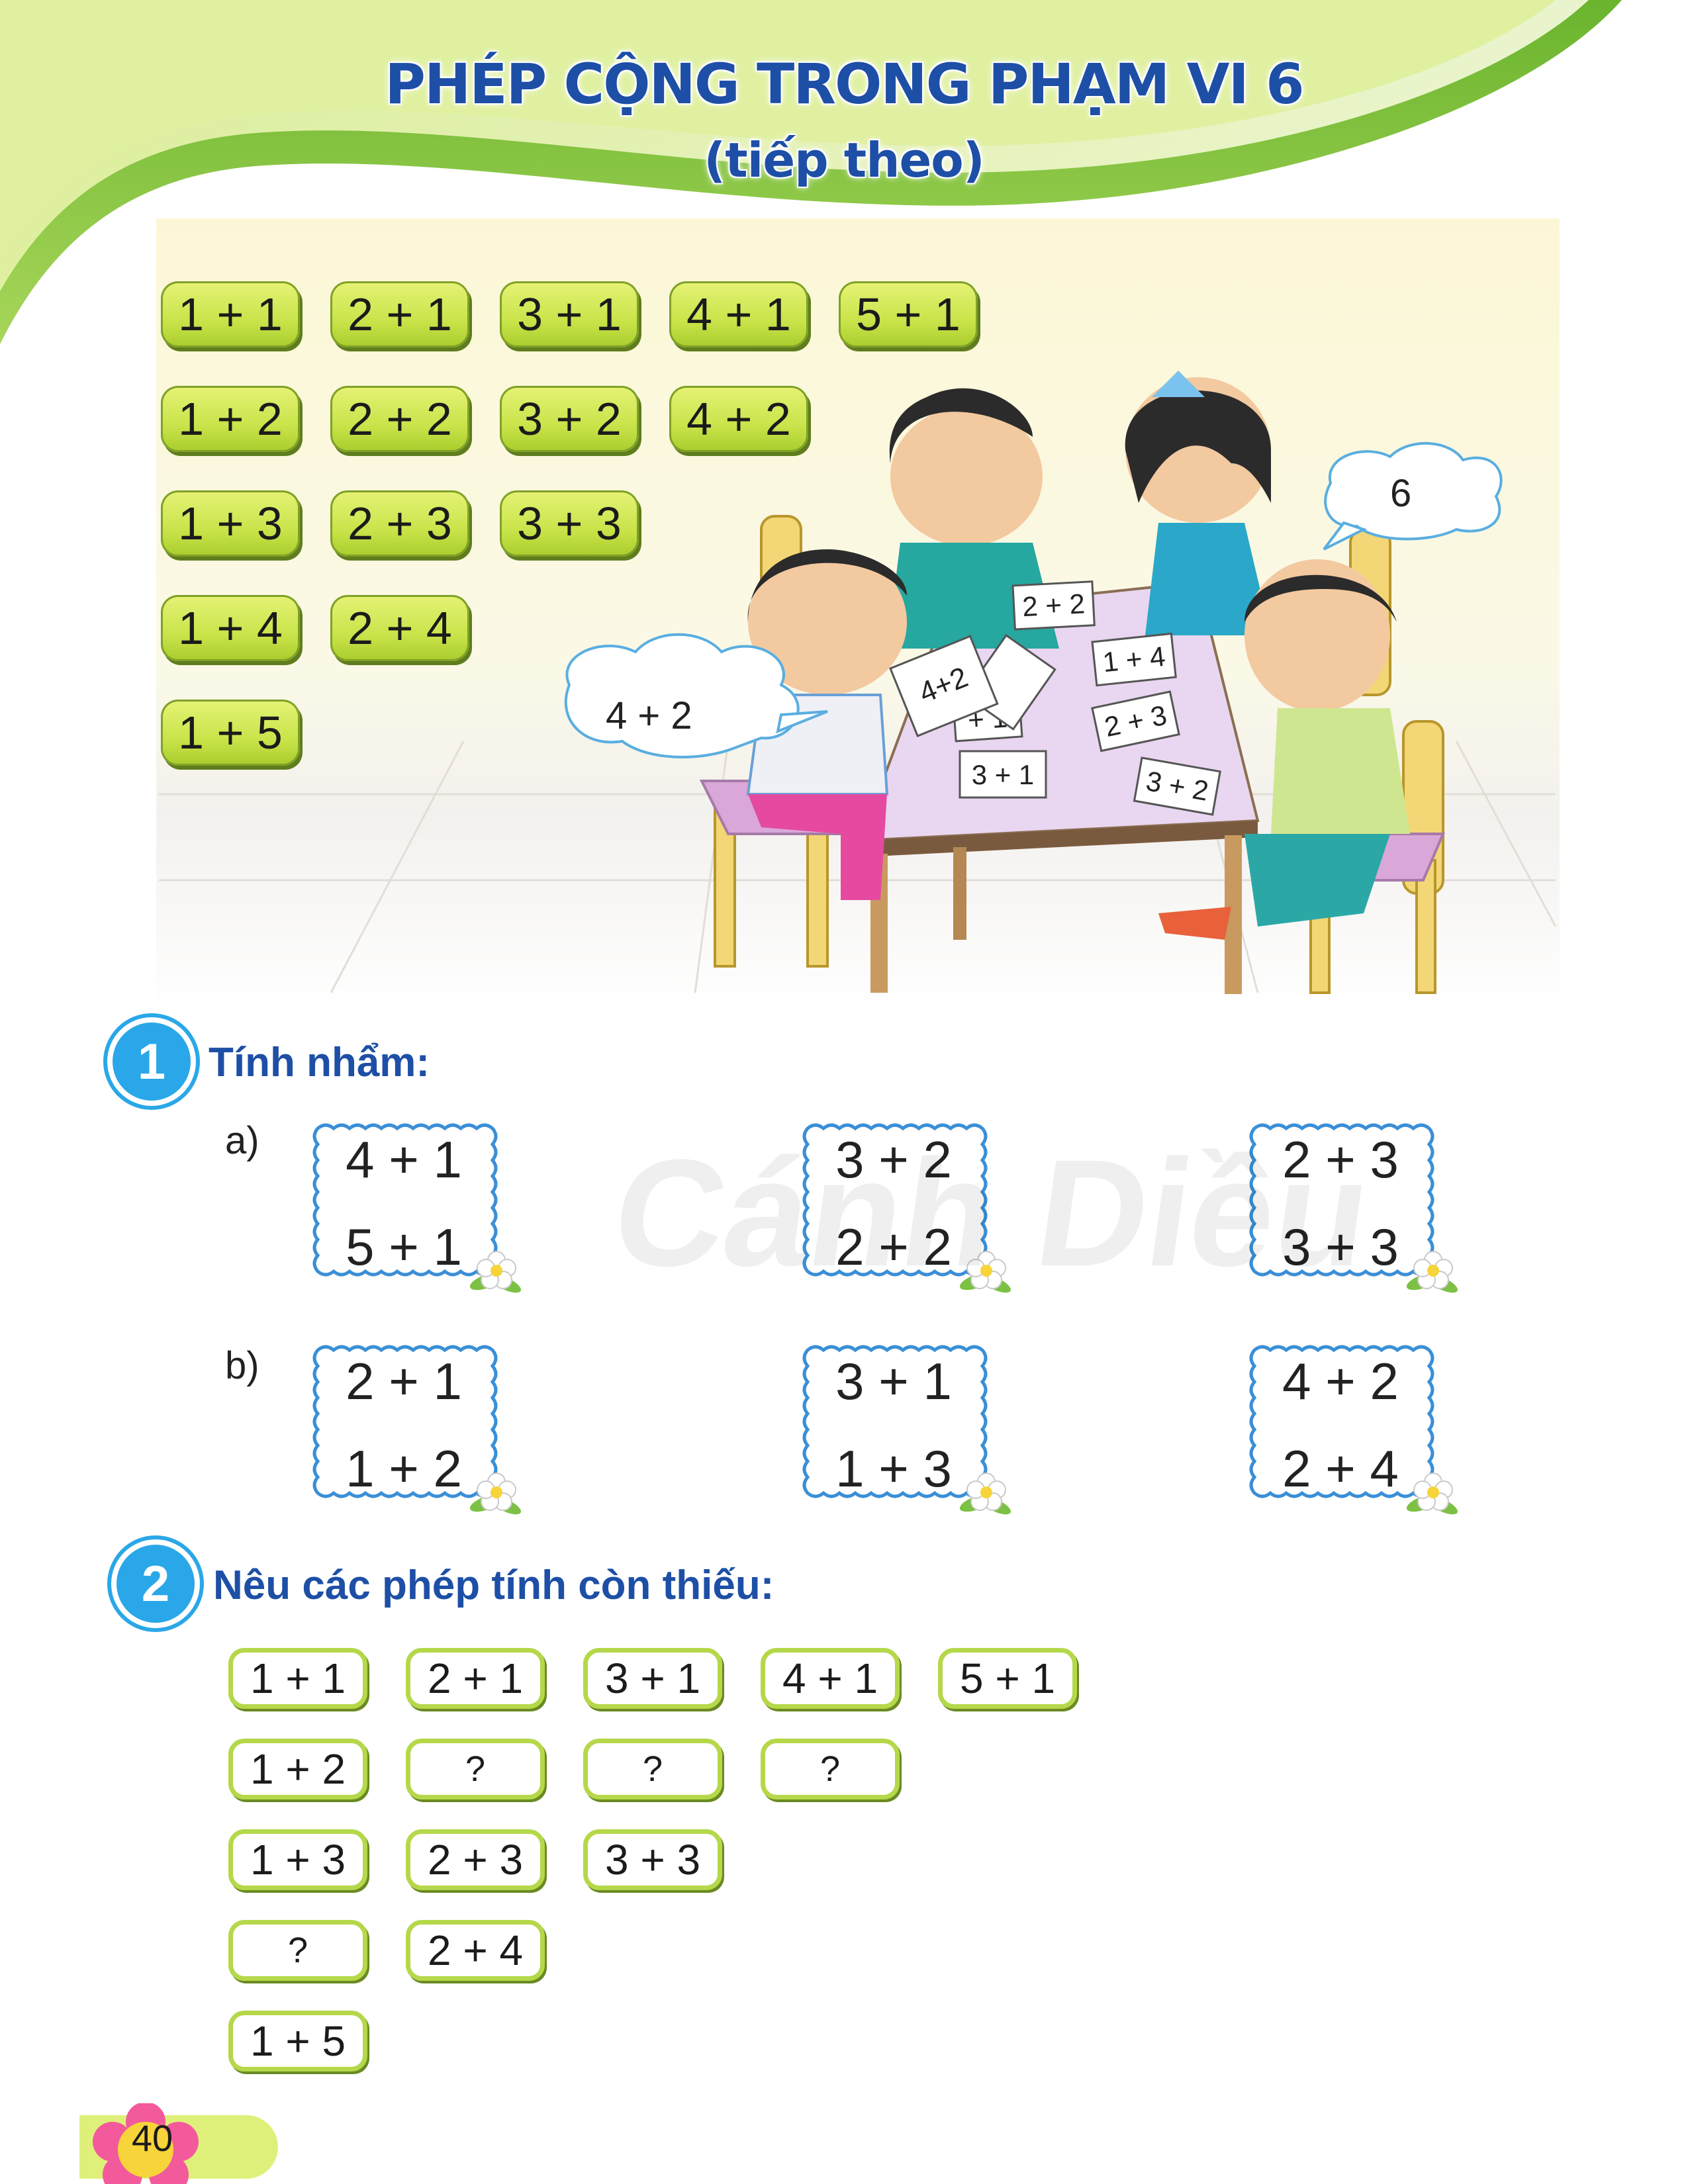  I want to click on exercise-1-badge: 1, so click(152, 1062).